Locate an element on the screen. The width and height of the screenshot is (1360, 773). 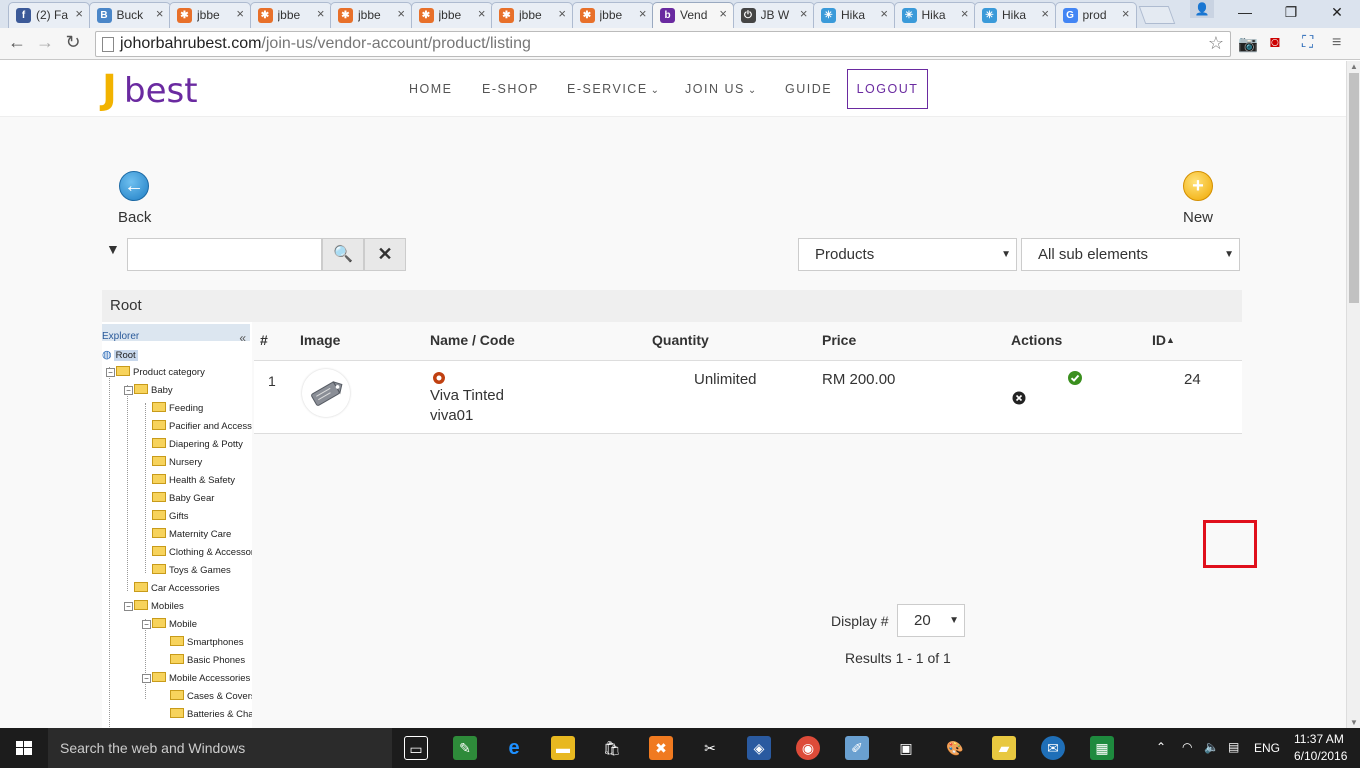
reload-icon: ↻ is located at coordinates (73, 42).